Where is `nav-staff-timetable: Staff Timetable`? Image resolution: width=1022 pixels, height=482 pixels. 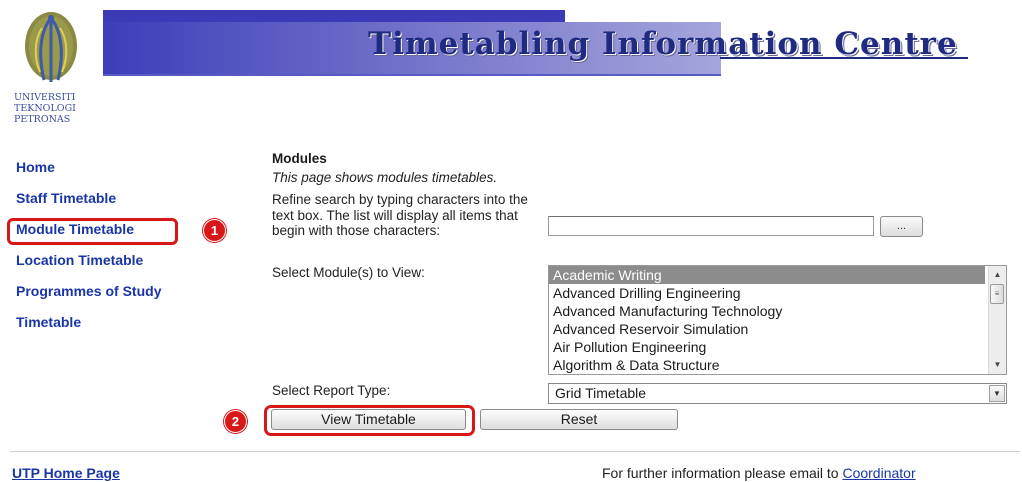 nav-staff-timetable: Staff Timetable is located at coordinates (88, 204).